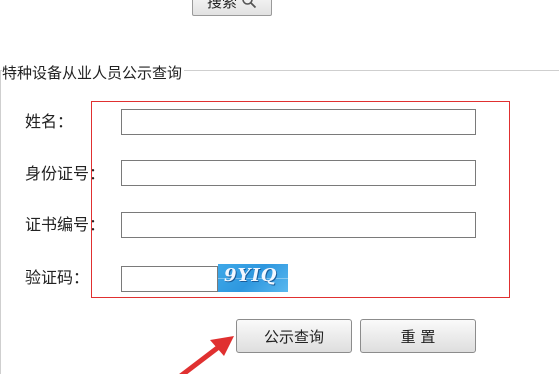  Describe the element at coordinates (65, 224) in the screenshot. I see `certificate-number-label: 证书编号：` at that location.